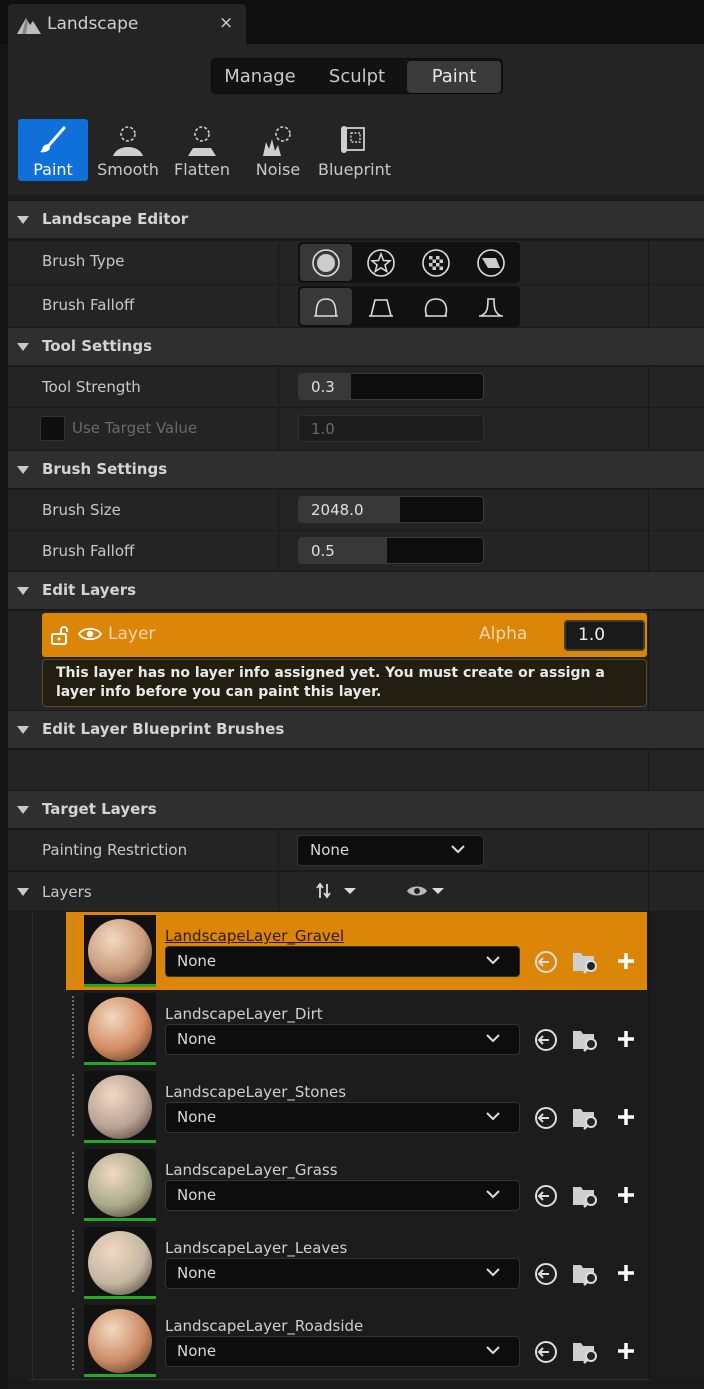  I want to click on section-target-layers: Target Layers, so click(356, 809).